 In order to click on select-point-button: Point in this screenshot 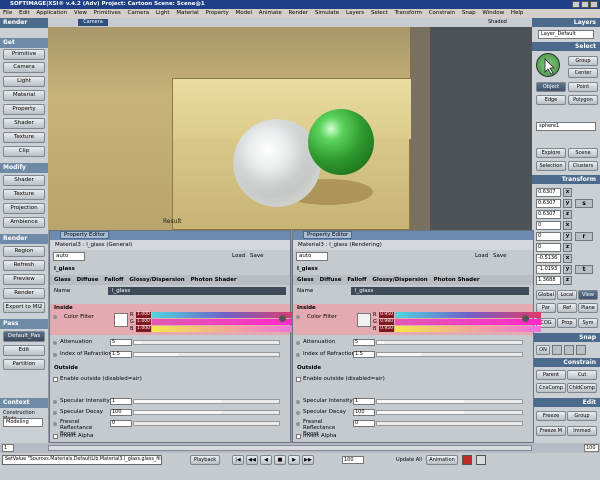, I will do `click(583, 87)`.